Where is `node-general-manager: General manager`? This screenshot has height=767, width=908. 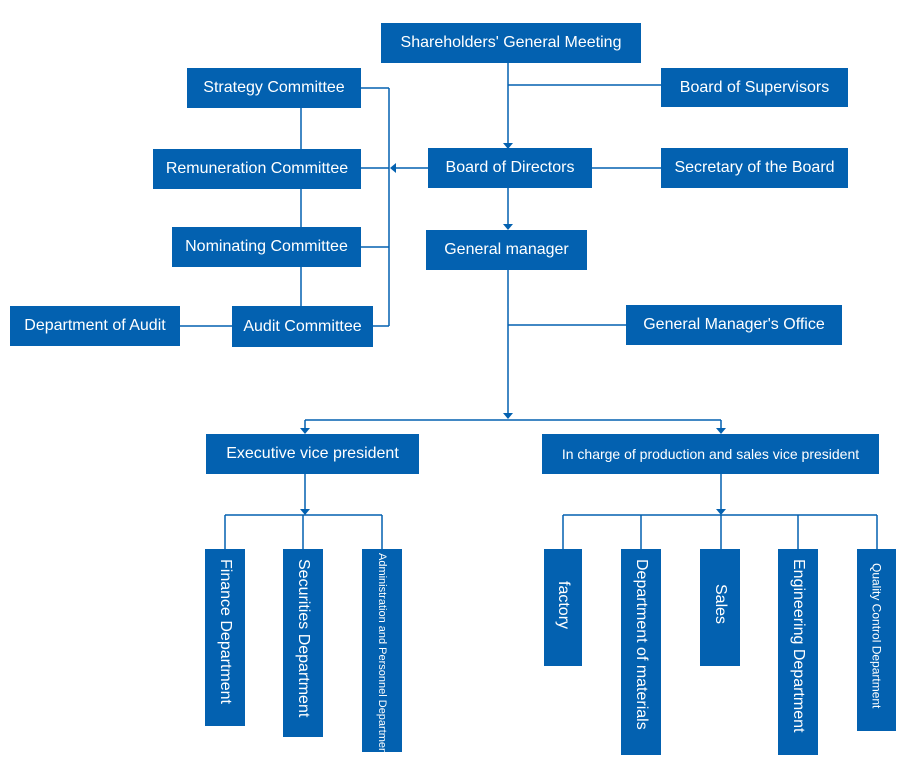 node-general-manager: General manager is located at coordinates (506, 250).